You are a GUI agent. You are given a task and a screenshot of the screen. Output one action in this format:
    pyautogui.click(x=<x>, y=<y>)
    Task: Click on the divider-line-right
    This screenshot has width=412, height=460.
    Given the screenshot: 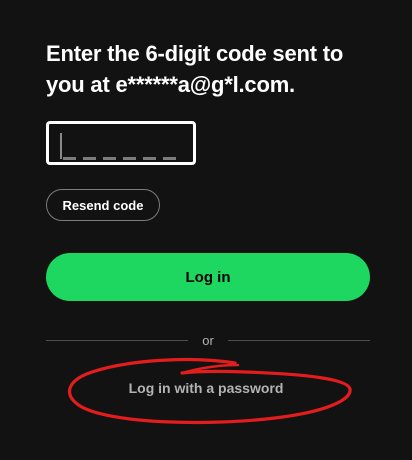 What is the action you would take?
    pyautogui.click(x=299, y=340)
    